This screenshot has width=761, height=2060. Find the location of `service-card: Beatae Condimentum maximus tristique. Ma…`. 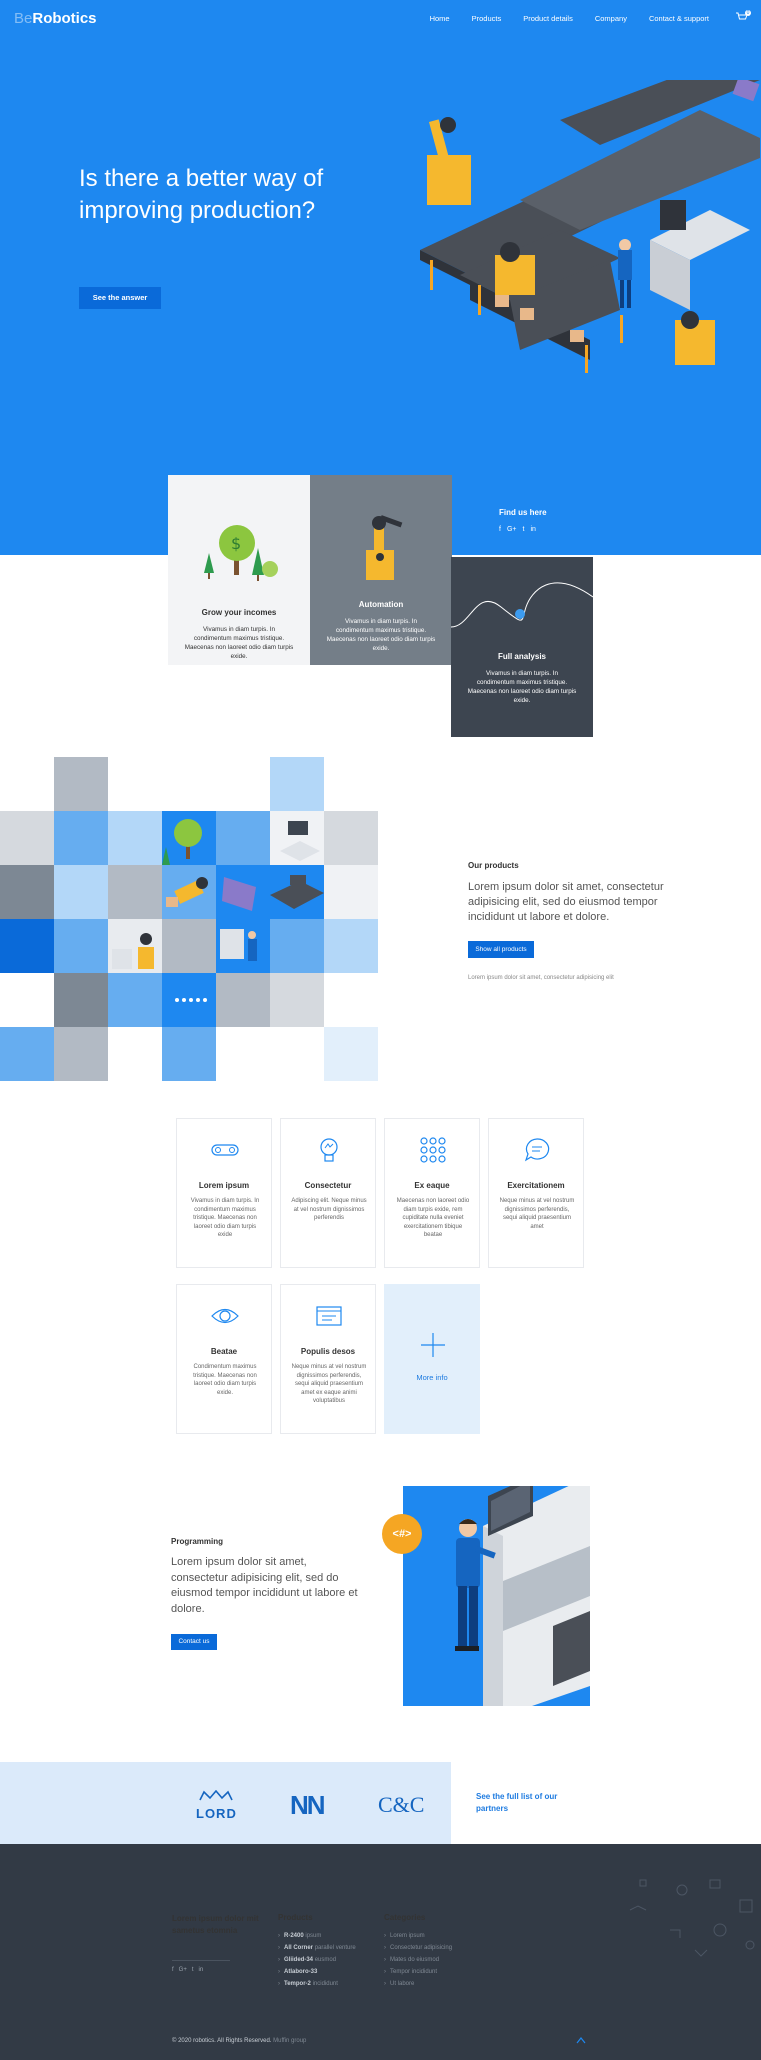

service-card: Beatae Condimentum maximus tristique. Ma… is located at coordinates (224, 1359).